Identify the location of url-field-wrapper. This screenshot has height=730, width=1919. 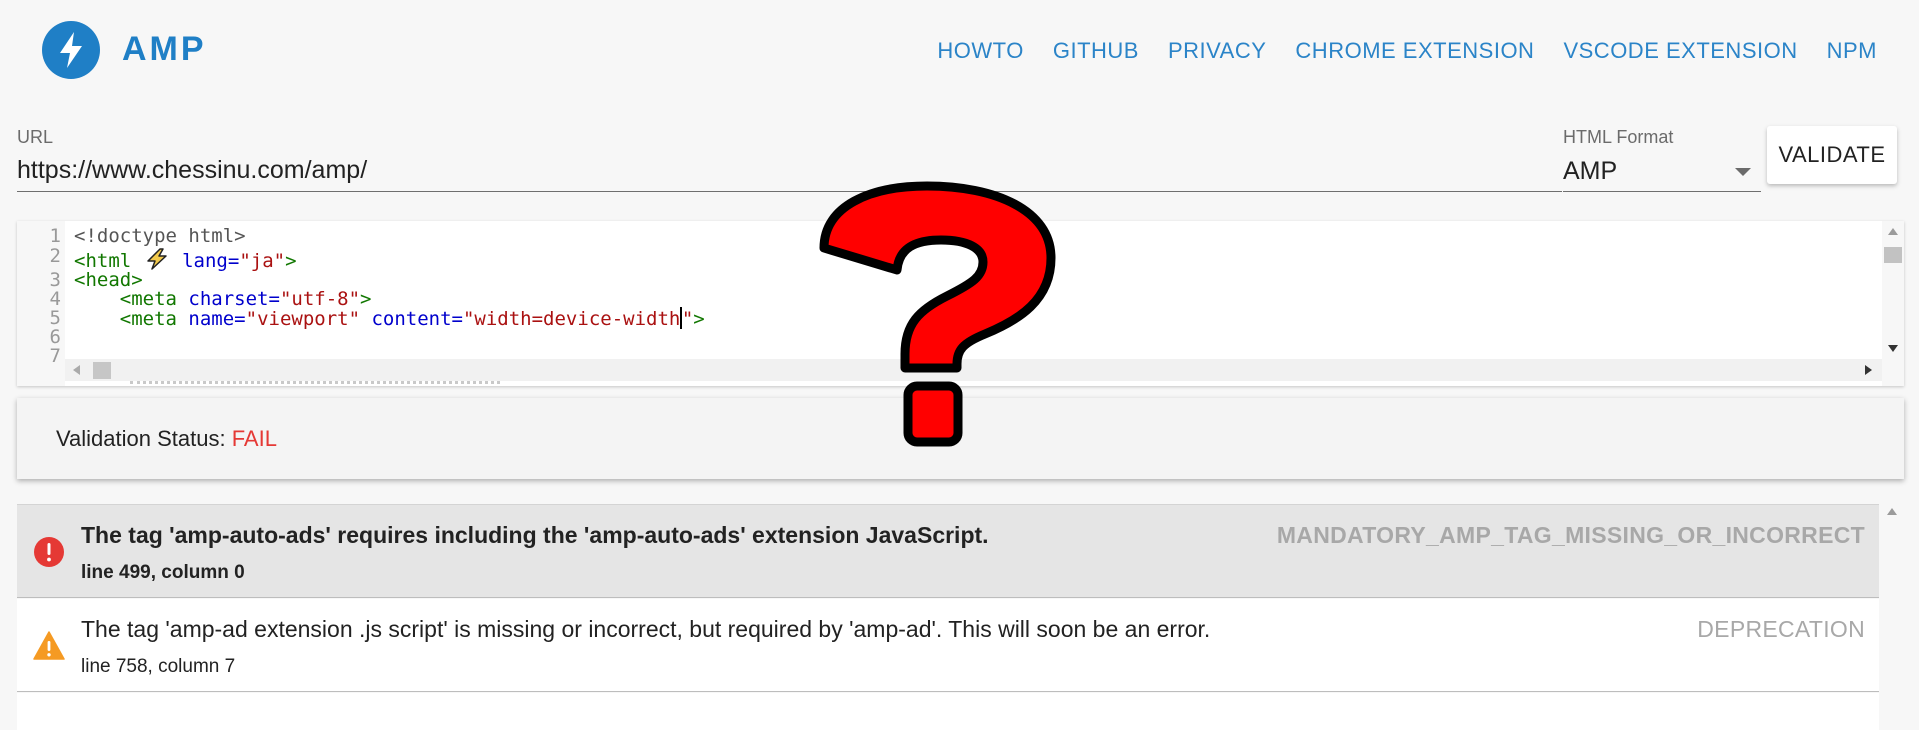
(789, 173).